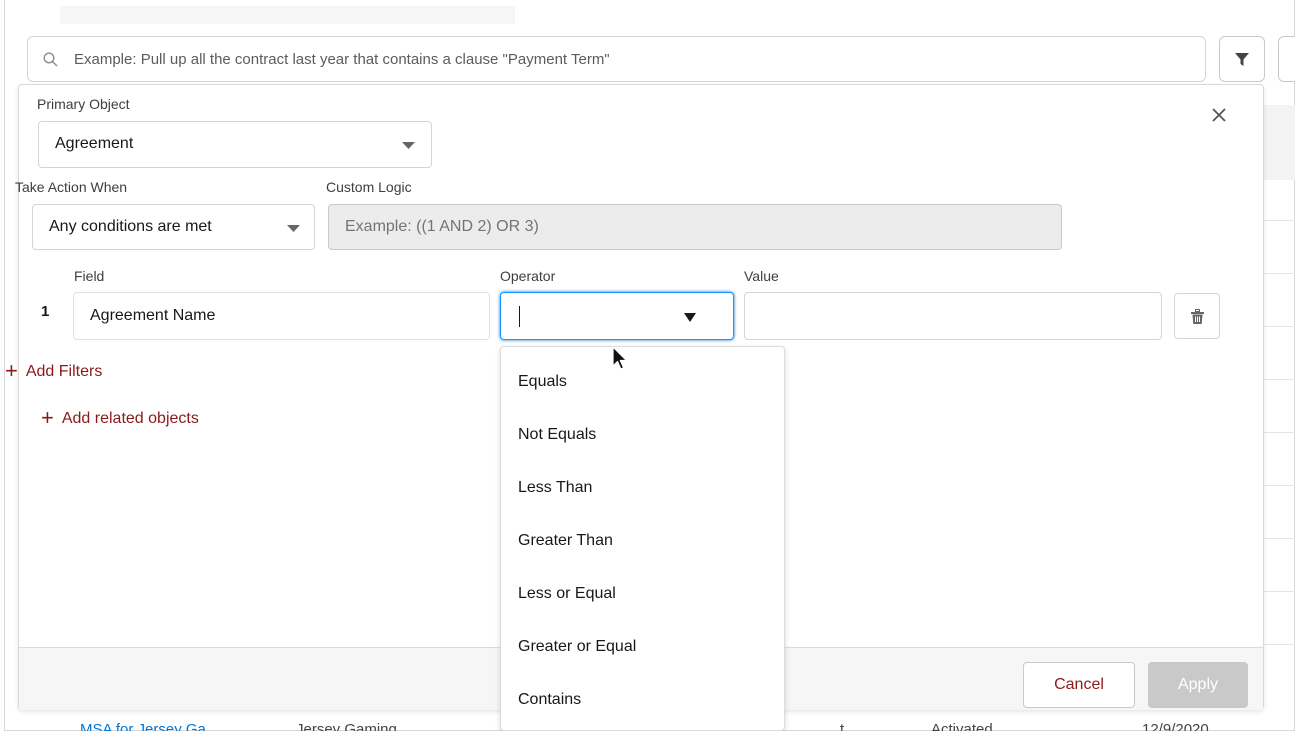 The height and width of the screenshot is (731, 1295). Describe the element at coordinates (549, 700) in the screenshot. I see `option-contains: Contains` at that location.